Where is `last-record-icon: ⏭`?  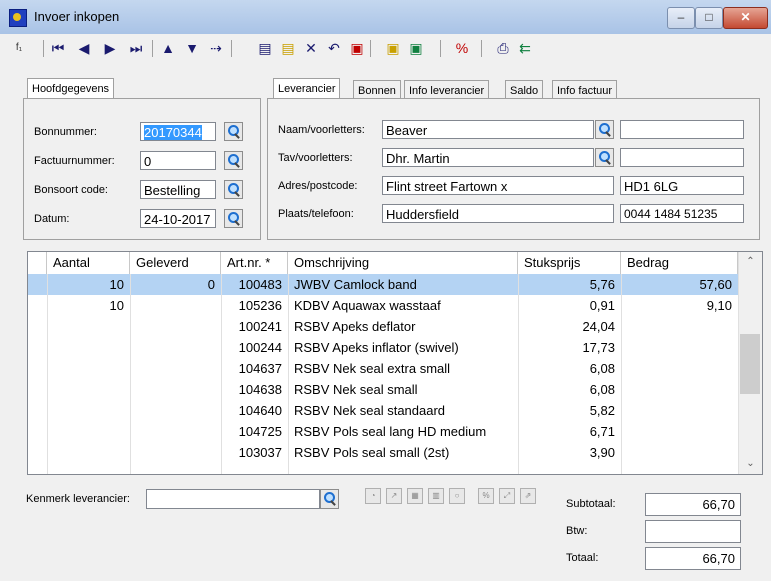 last-record-icon: ⏭ is located at coordinates (136, 48).